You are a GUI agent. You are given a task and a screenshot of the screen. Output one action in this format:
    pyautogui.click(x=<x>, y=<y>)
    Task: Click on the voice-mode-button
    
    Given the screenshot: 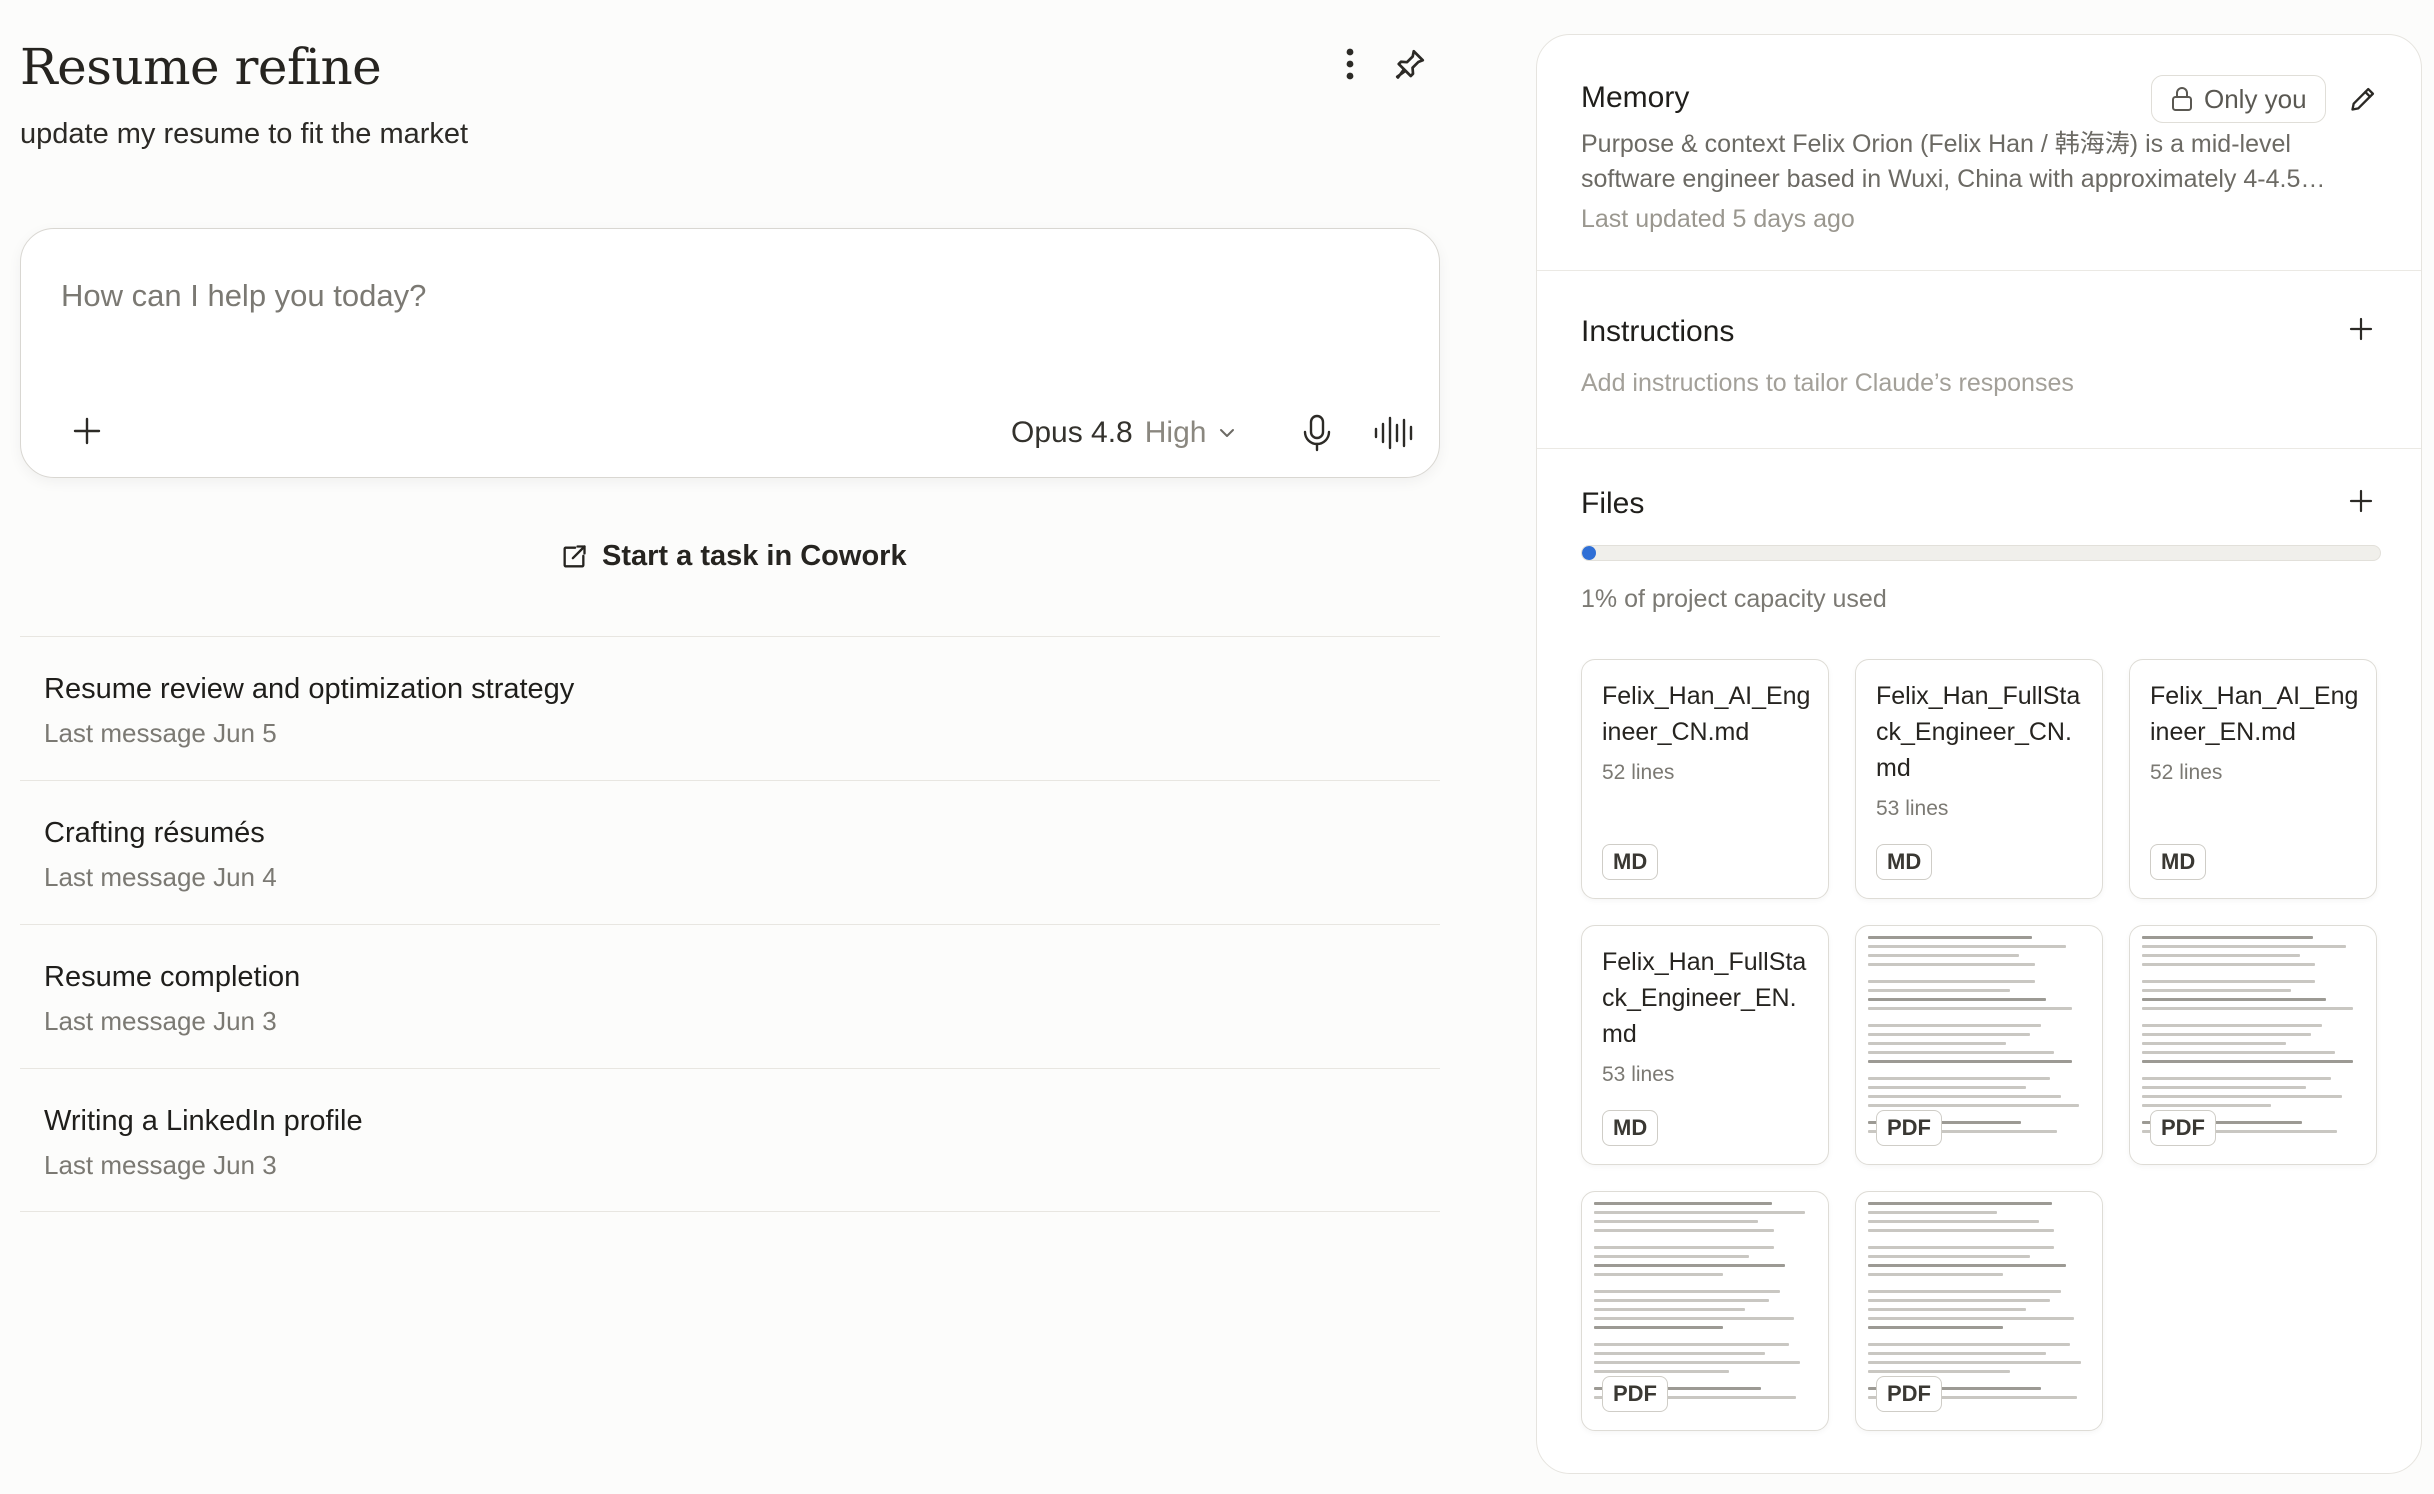 What is the action you would take?
    pyautogui.click(x=1395, y=433)
    